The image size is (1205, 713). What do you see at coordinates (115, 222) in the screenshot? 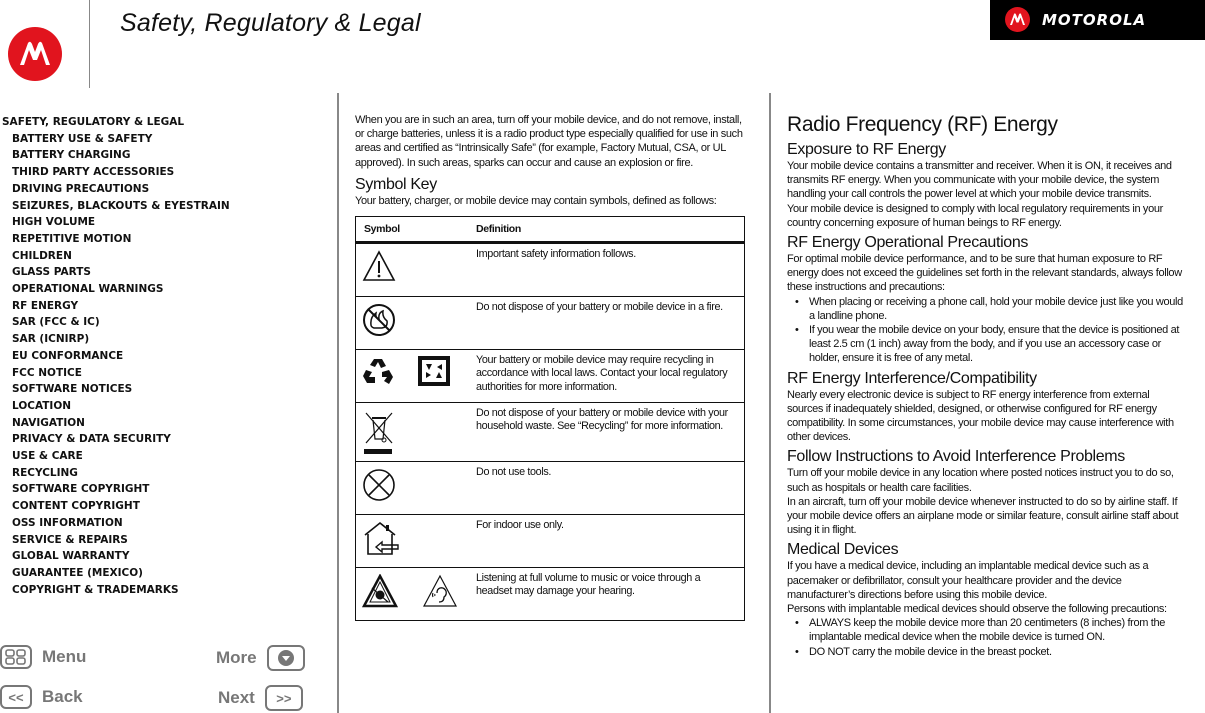
I see `toc-item: HIGH VOLUME` at bounding box center [115, 222].